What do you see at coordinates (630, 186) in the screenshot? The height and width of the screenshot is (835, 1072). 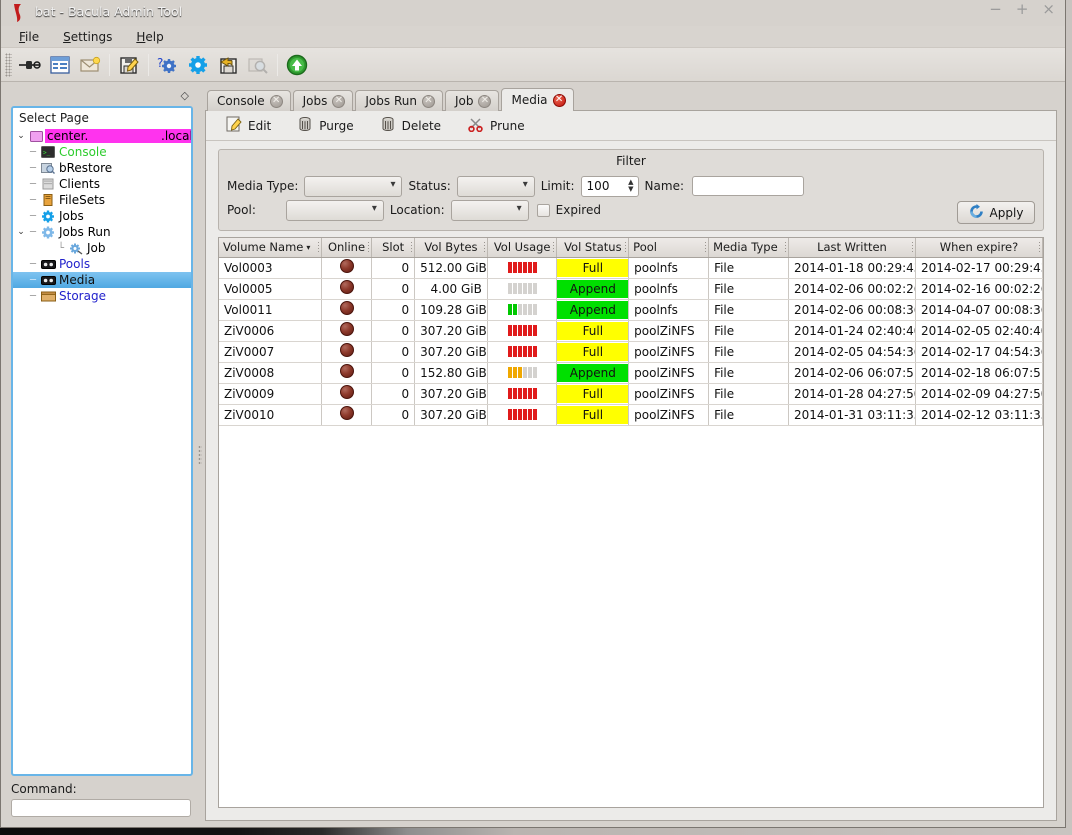 I see `stepper-arrows-icon: ▲ ▼` at bounding box center [630, 186].